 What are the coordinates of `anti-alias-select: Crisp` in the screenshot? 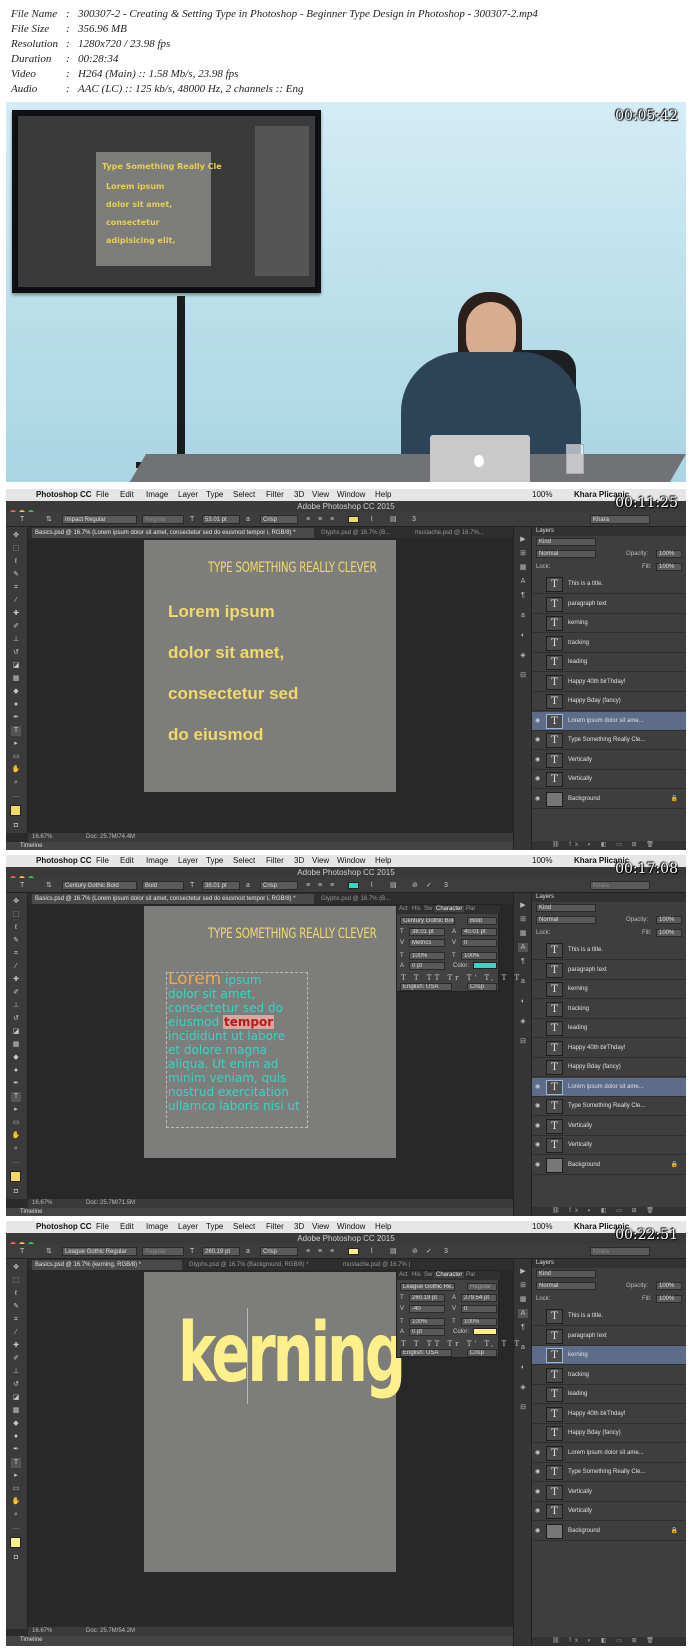 It's located at (279, 1251).